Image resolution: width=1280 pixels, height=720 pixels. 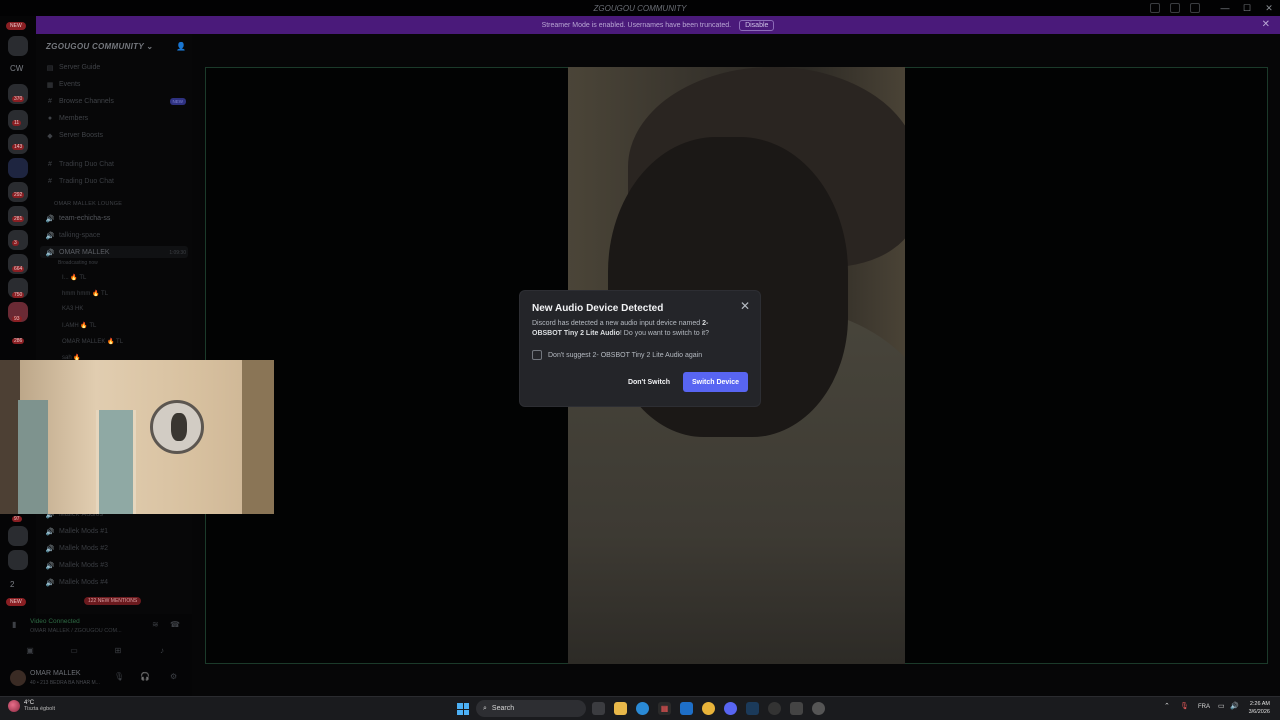 What do you see at coordinates (85, 293) in the screenshot?
I see `voice-user: hmm hmm 🔥 TL` at bounding box center [85, 293].